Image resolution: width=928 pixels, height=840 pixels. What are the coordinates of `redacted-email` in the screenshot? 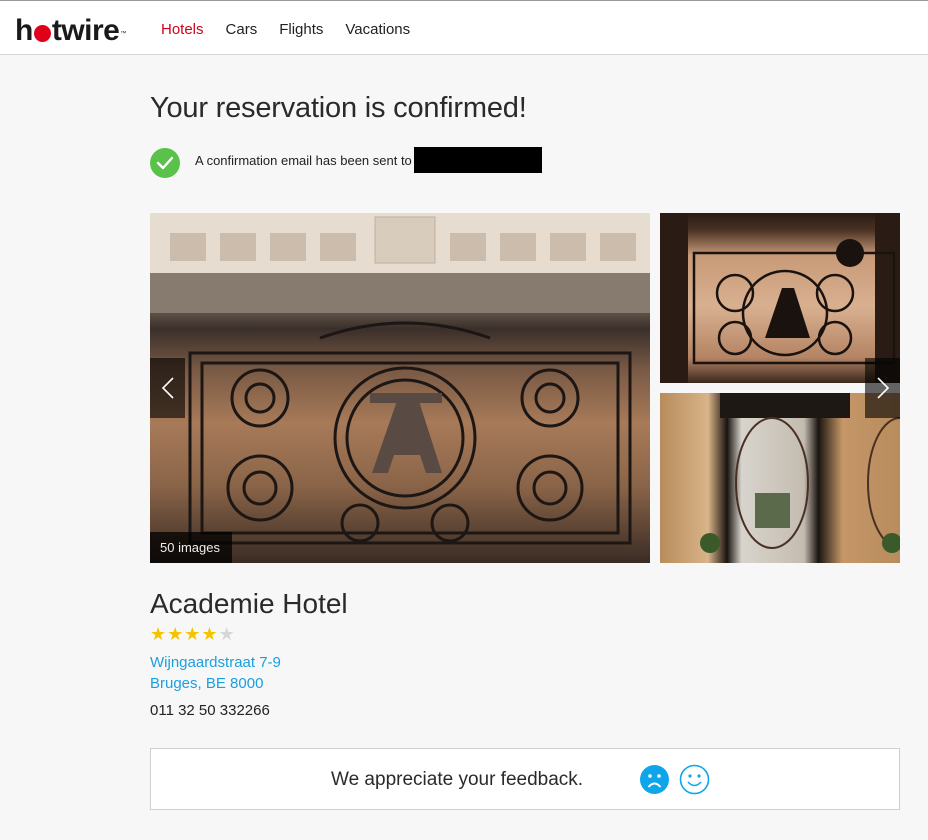 It's located at (477, 160).